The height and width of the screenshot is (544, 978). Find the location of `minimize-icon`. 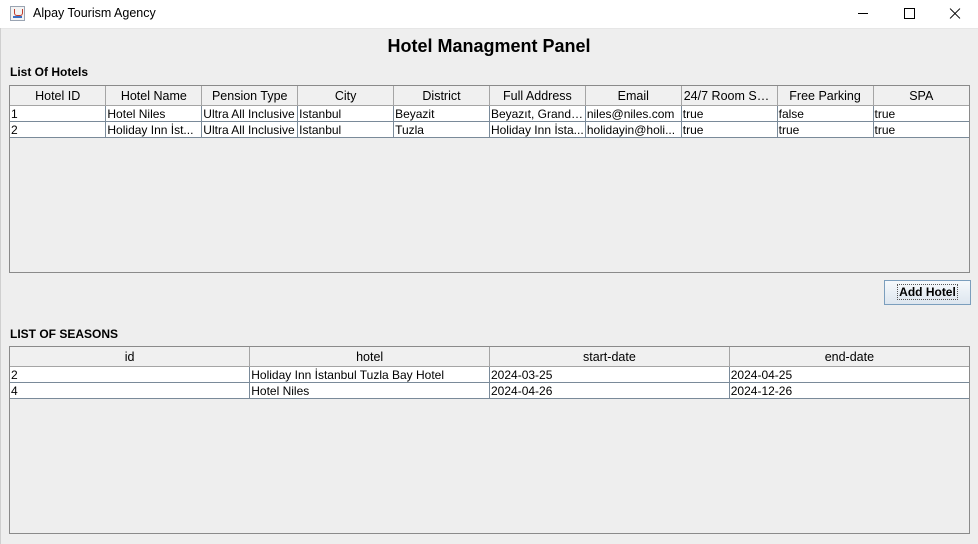

minimize-icon is located at coordinates (863, 14).